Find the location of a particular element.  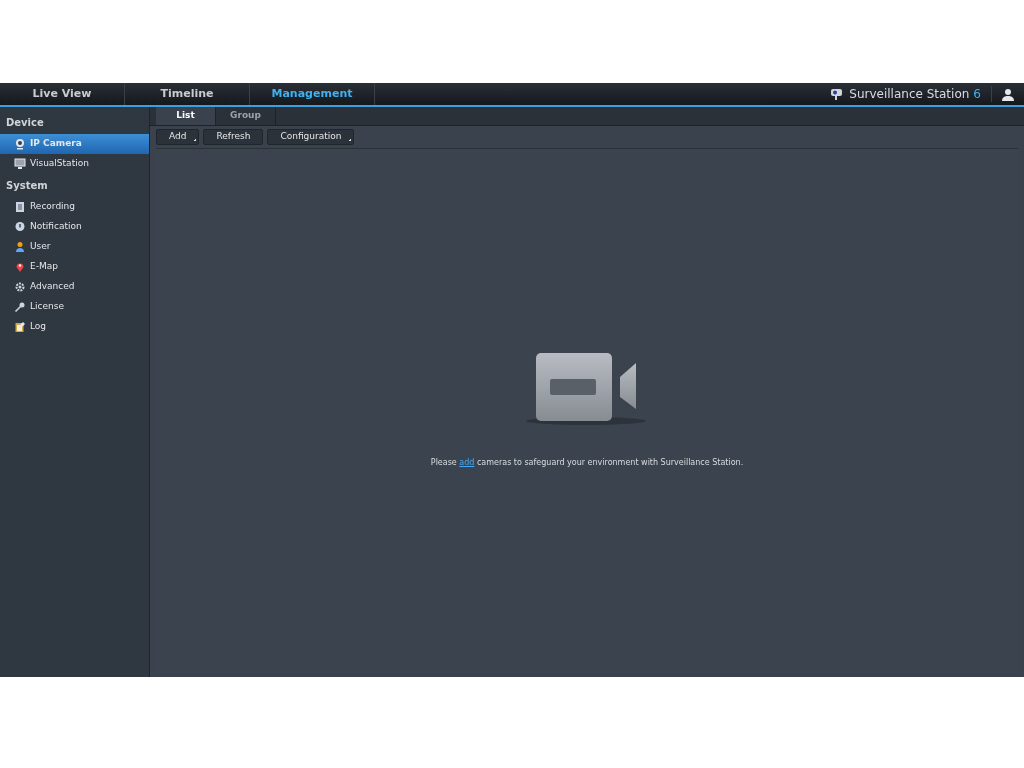

sidebar-item: IP Camera is located at coordinates (74, 144).